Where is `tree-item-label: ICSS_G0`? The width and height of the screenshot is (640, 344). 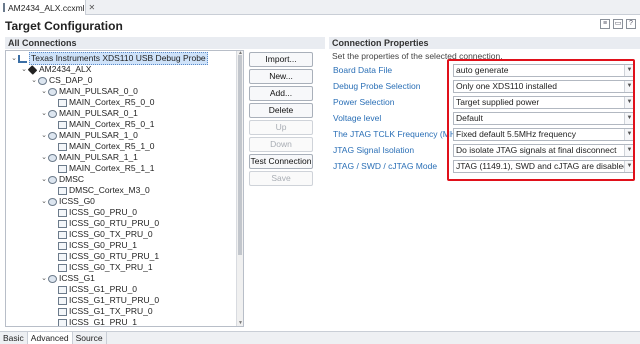
tree-item-label: ICSS_G0 is located at coordinates (77, 201).